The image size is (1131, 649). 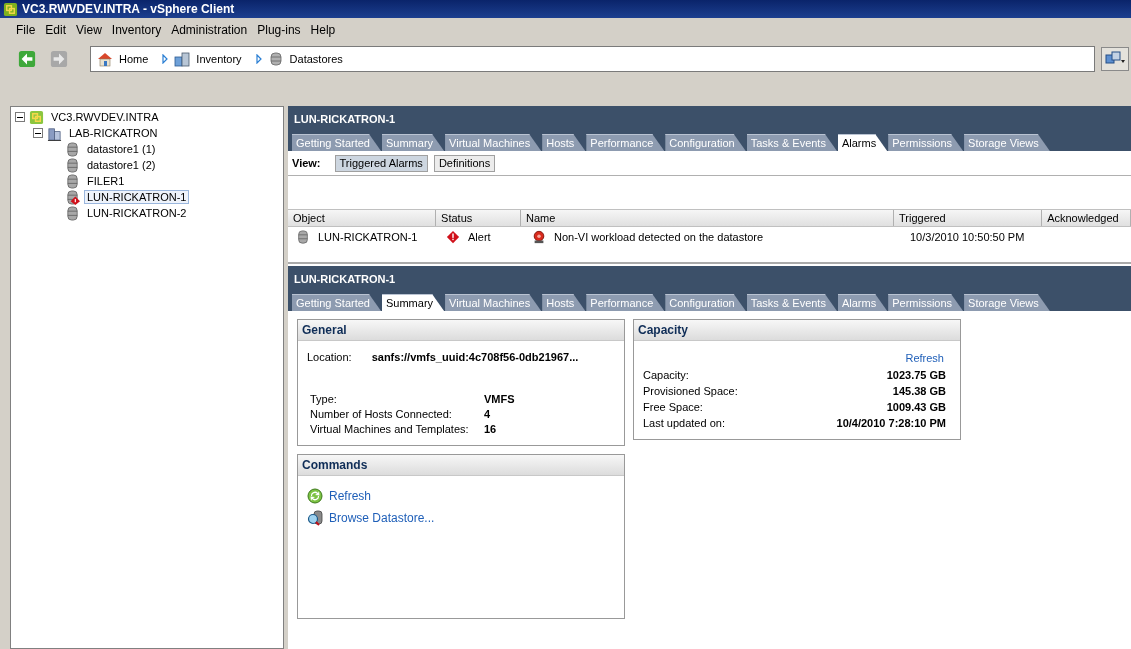 I want to click on panel-title: General, so click(x=324, y=330).